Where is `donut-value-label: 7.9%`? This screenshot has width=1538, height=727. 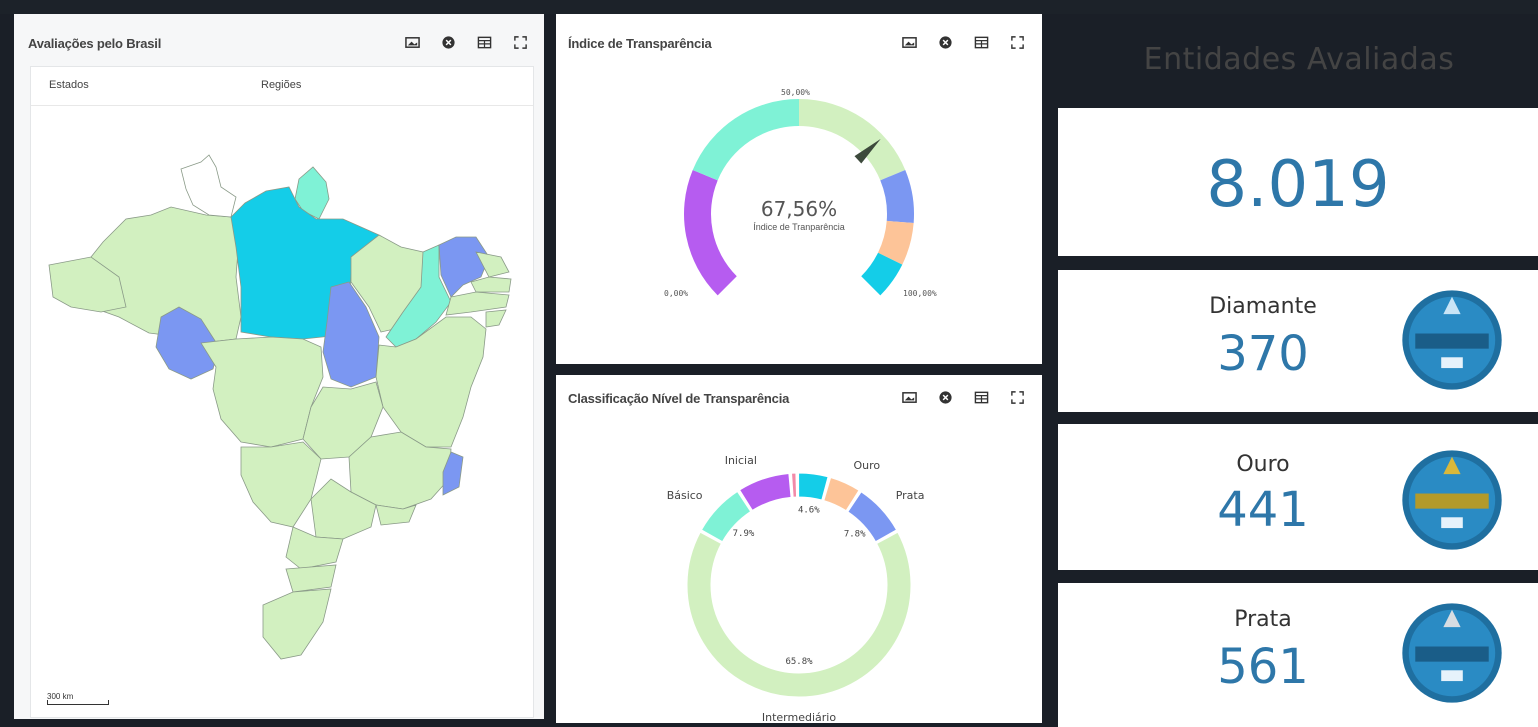 donut-value-label: 7.9% is located at coordinates (744, 534).